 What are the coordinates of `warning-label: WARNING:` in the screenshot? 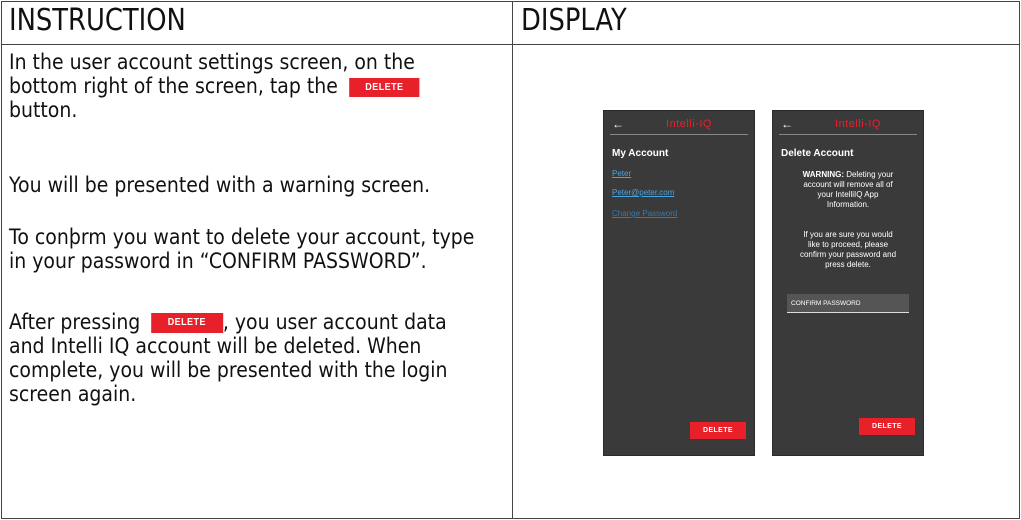 It's located at (823, 174).